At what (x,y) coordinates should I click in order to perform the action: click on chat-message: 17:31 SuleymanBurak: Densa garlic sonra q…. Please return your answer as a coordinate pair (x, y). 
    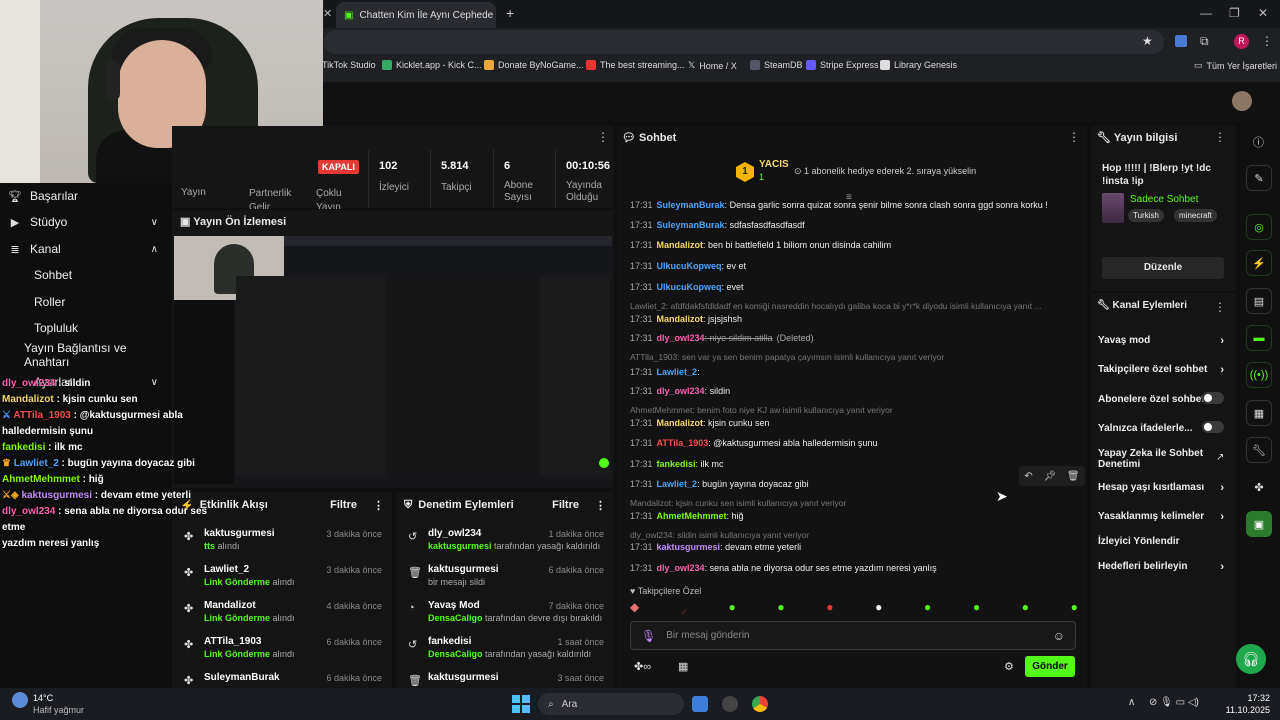
    Looking at the image, I should click on (839, 205).